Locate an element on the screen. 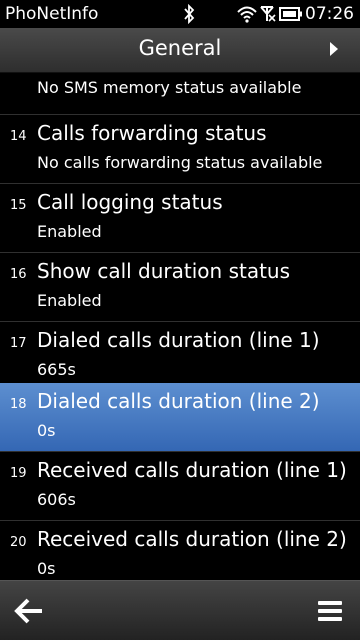  list-item-number: 20 is located at coordinates (18, 542).